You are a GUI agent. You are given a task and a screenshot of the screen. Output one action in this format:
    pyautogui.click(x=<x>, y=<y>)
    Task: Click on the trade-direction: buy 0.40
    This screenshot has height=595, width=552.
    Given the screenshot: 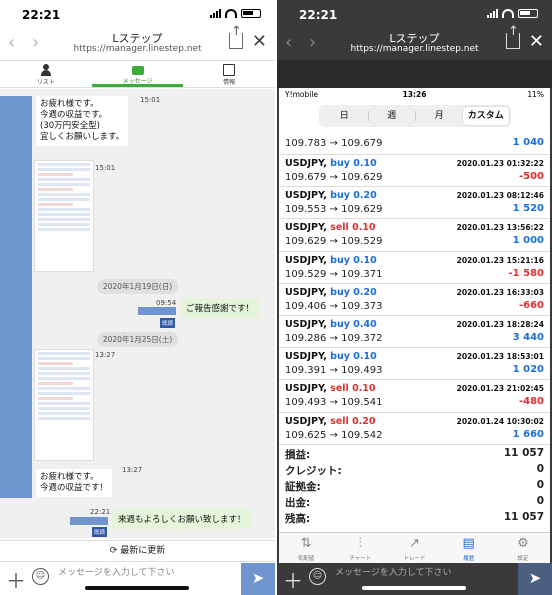 What is the action you would take?
    pyautogui.click(x=353, y=324)
    